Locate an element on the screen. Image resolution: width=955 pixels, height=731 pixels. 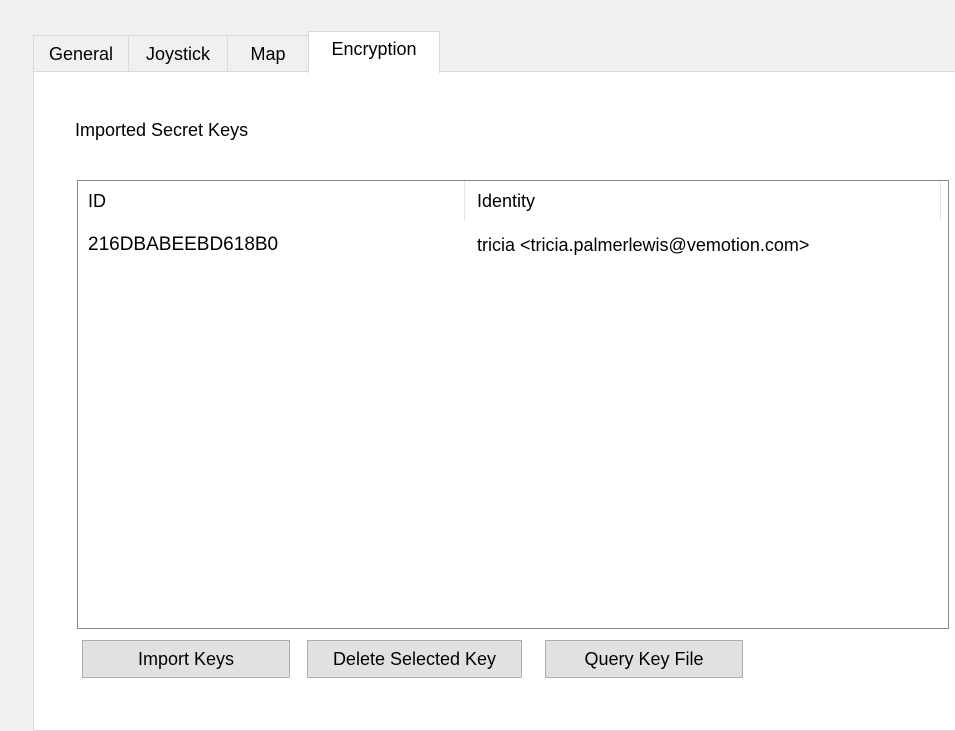
tab-general: General is located at coordinates (81, 53).